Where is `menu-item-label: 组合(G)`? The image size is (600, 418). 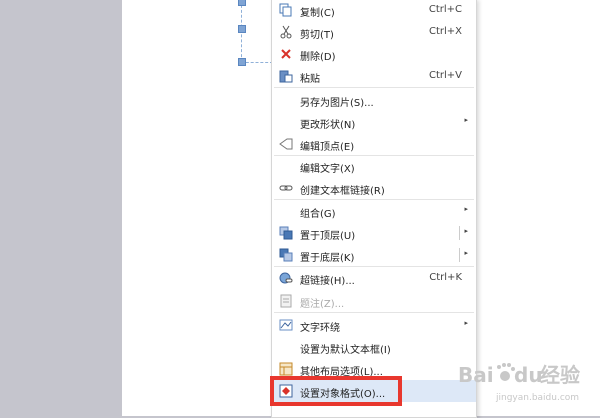
menu-item-label: 组合(G) is located at coordinates (318, 214).